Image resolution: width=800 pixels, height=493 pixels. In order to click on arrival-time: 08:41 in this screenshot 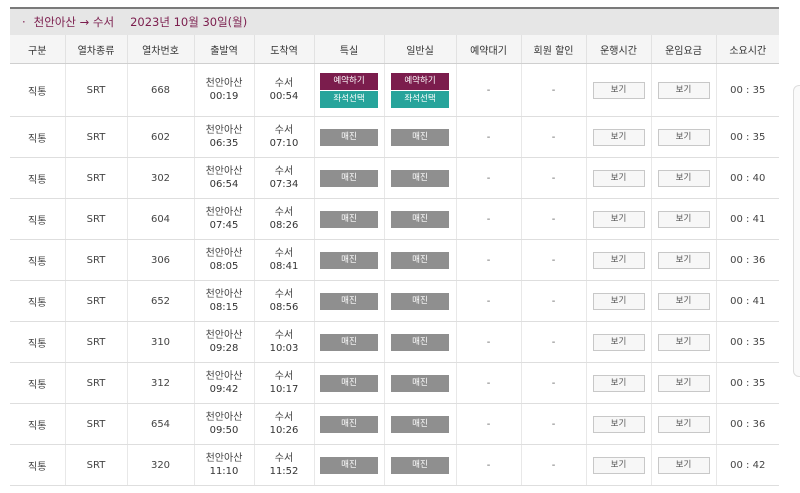, I will do `click(284, 266)`.